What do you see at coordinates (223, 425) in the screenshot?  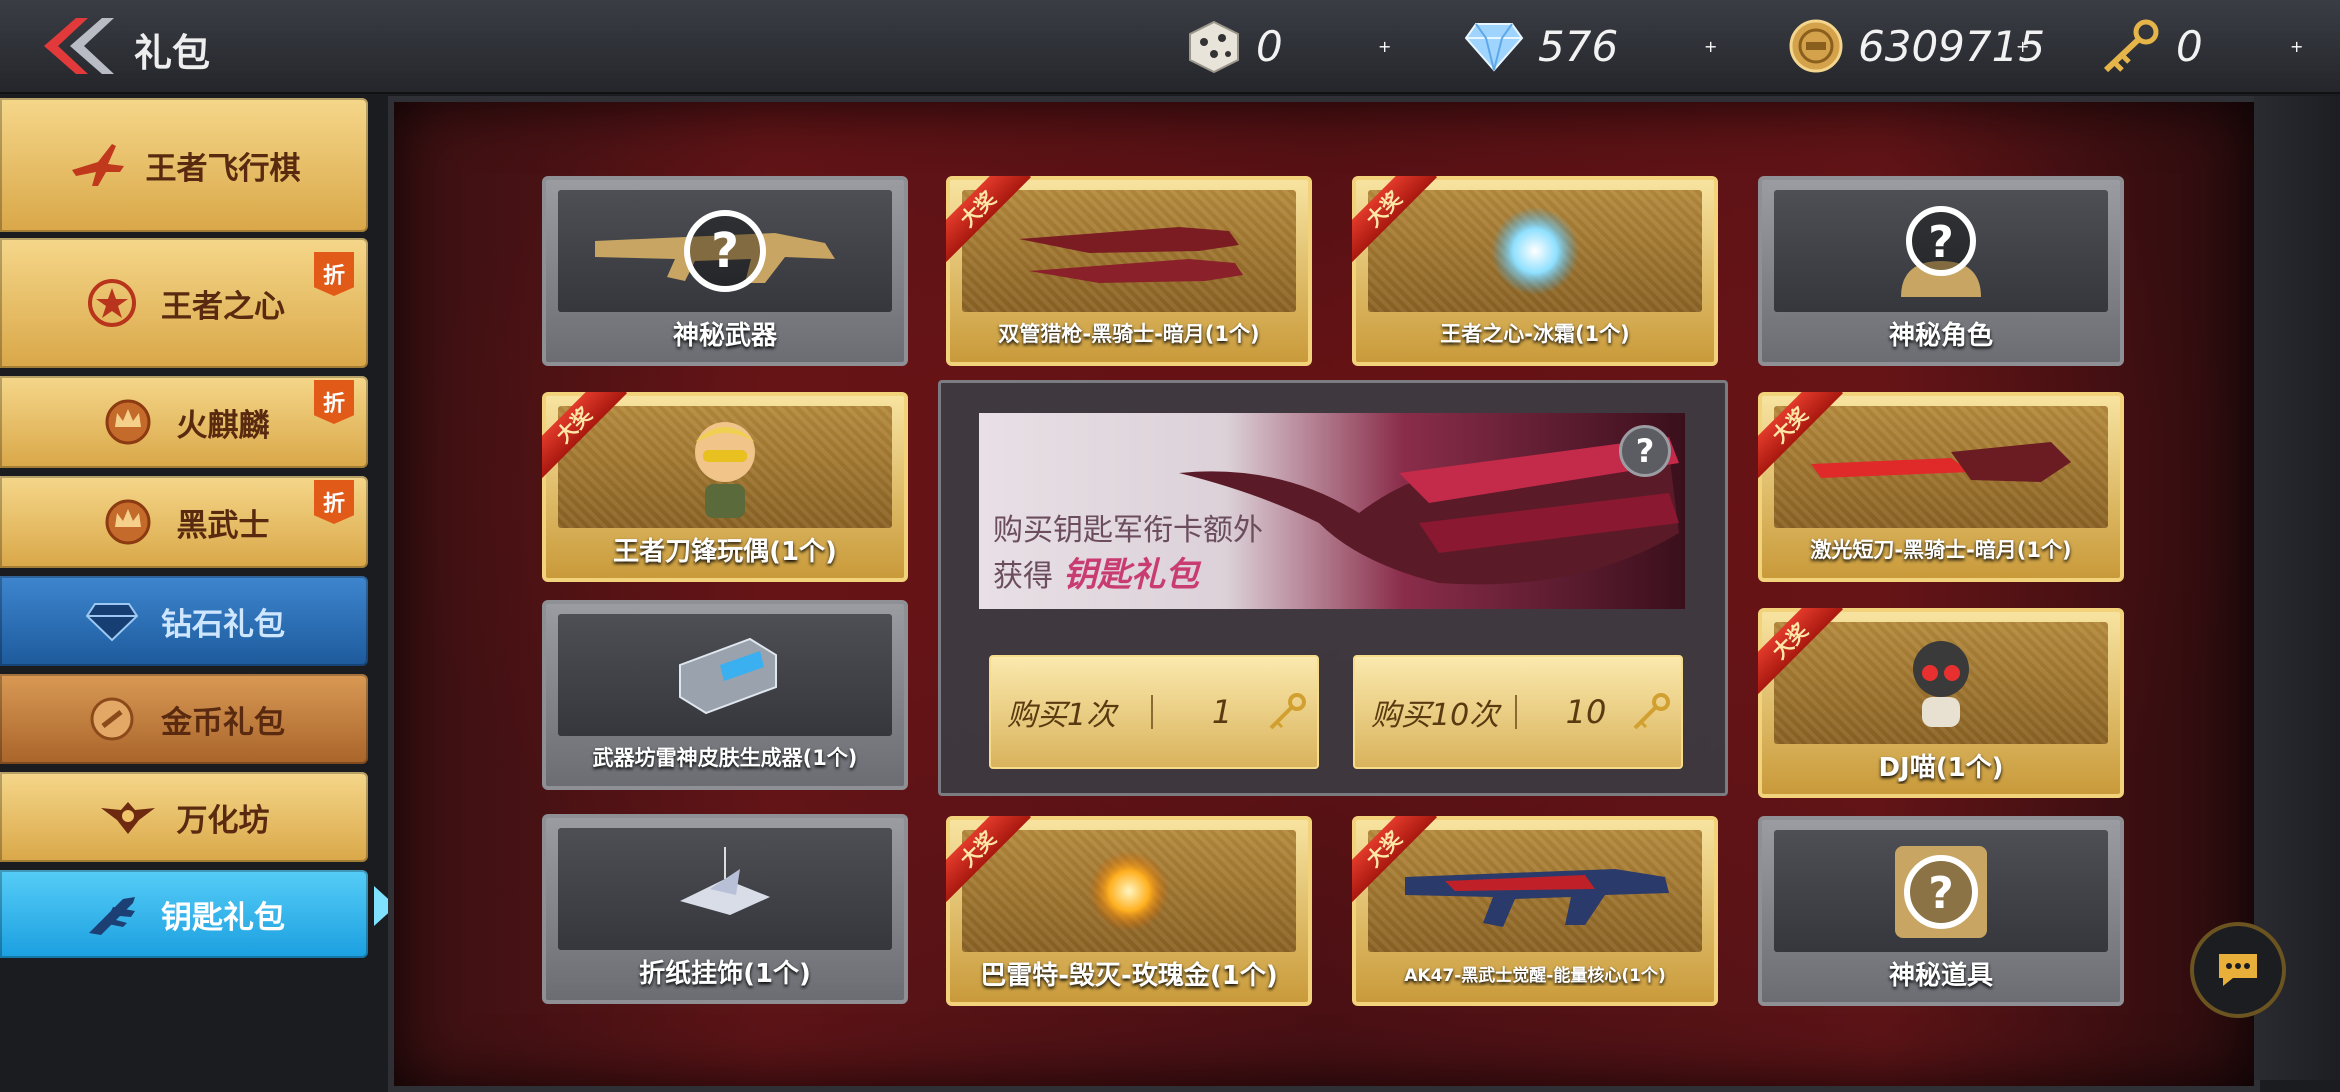 I see `sidebar-item-label: 火麒麟` at bounding box center [223, 425].